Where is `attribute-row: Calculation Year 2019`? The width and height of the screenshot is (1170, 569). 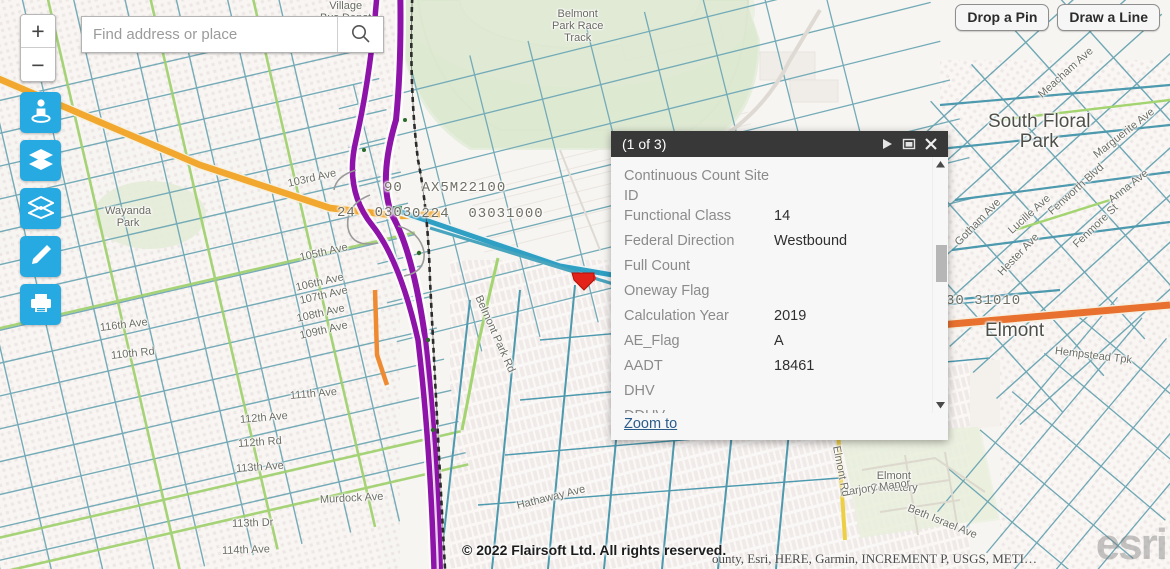 attribute-row: Calculation Year 2019 is located at coordinates (778, 318).